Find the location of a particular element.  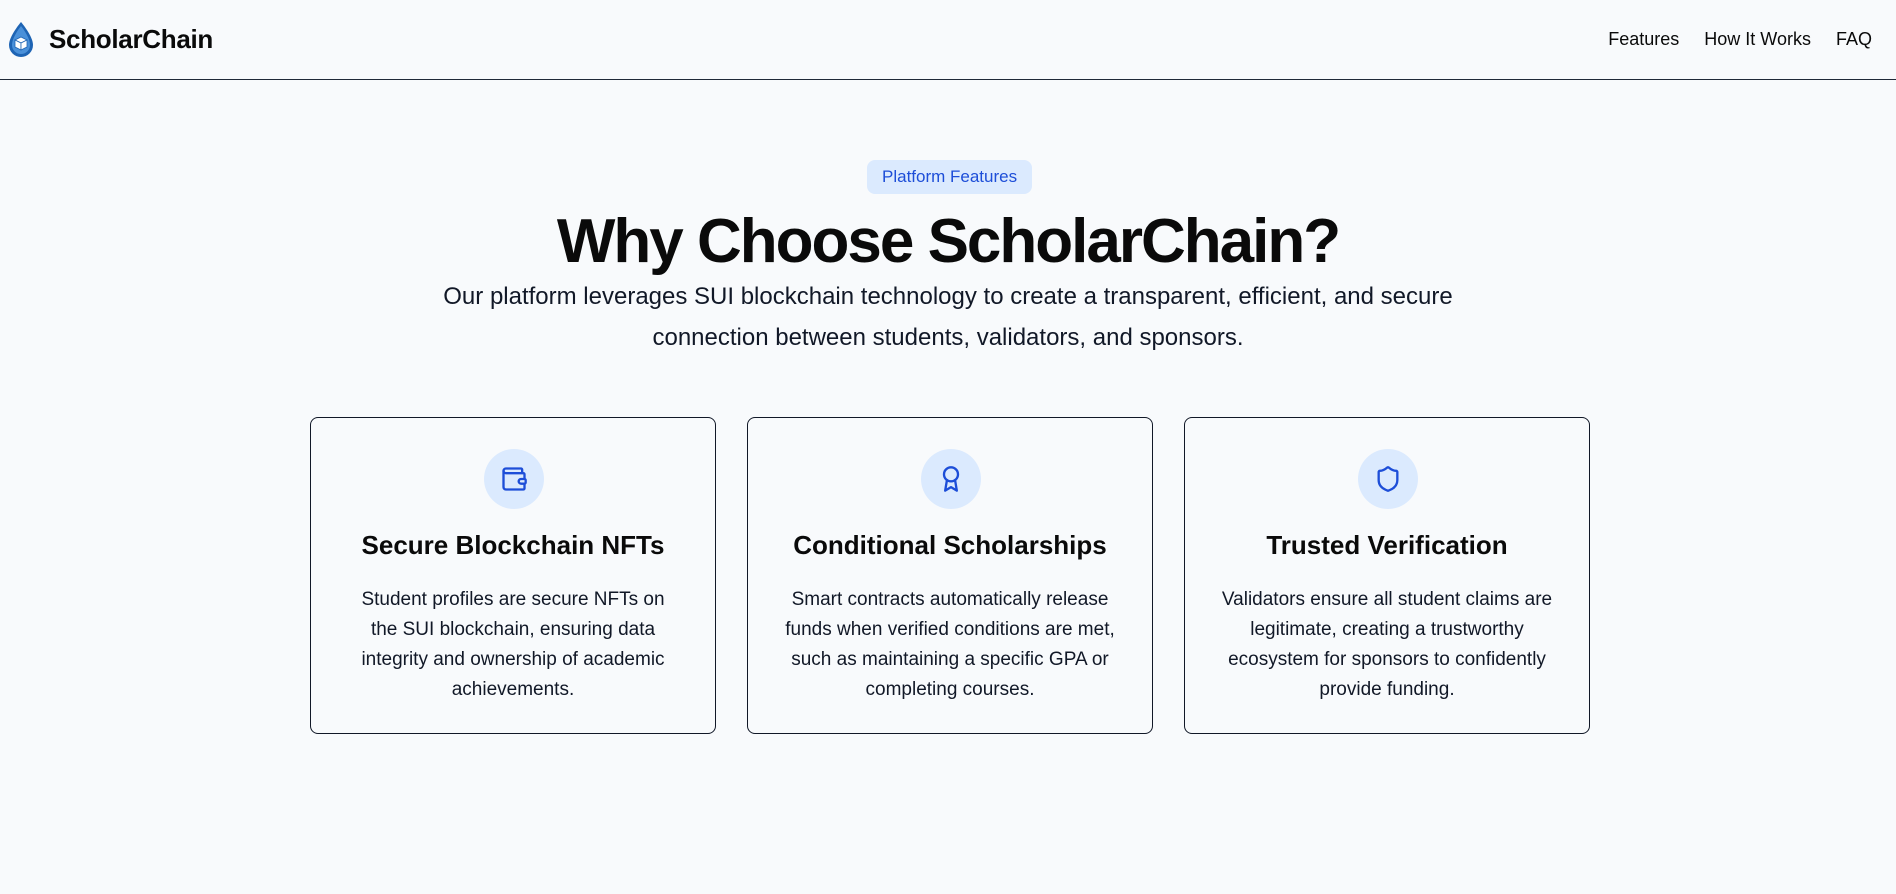

wallet-icon is located at coordinates (514, 479).